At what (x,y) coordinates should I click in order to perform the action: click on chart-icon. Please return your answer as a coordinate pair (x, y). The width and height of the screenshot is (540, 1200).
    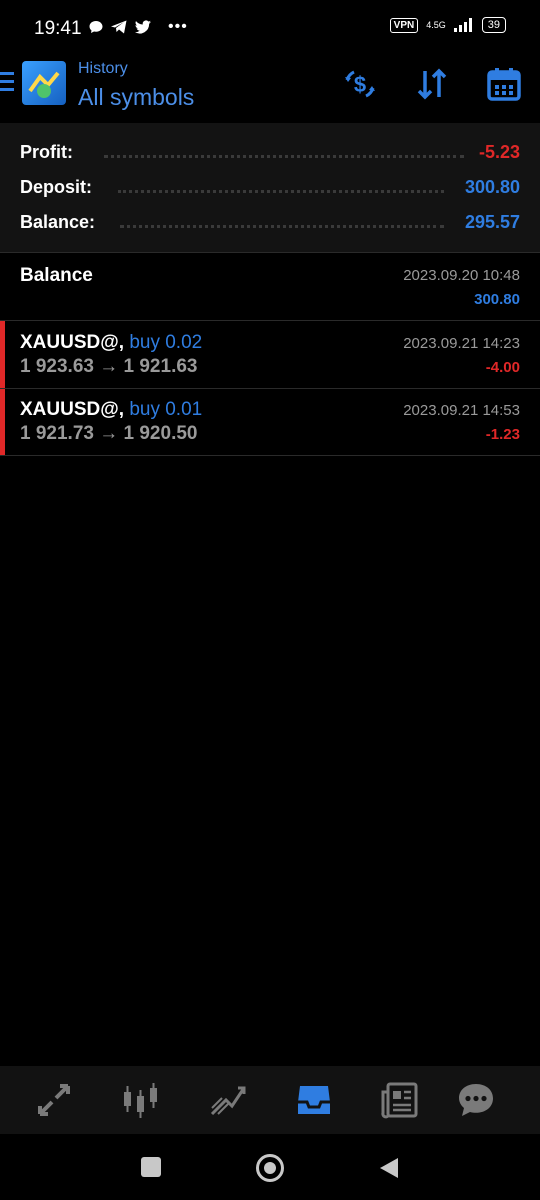
    Looking at the image, I should click on (140, 1100).